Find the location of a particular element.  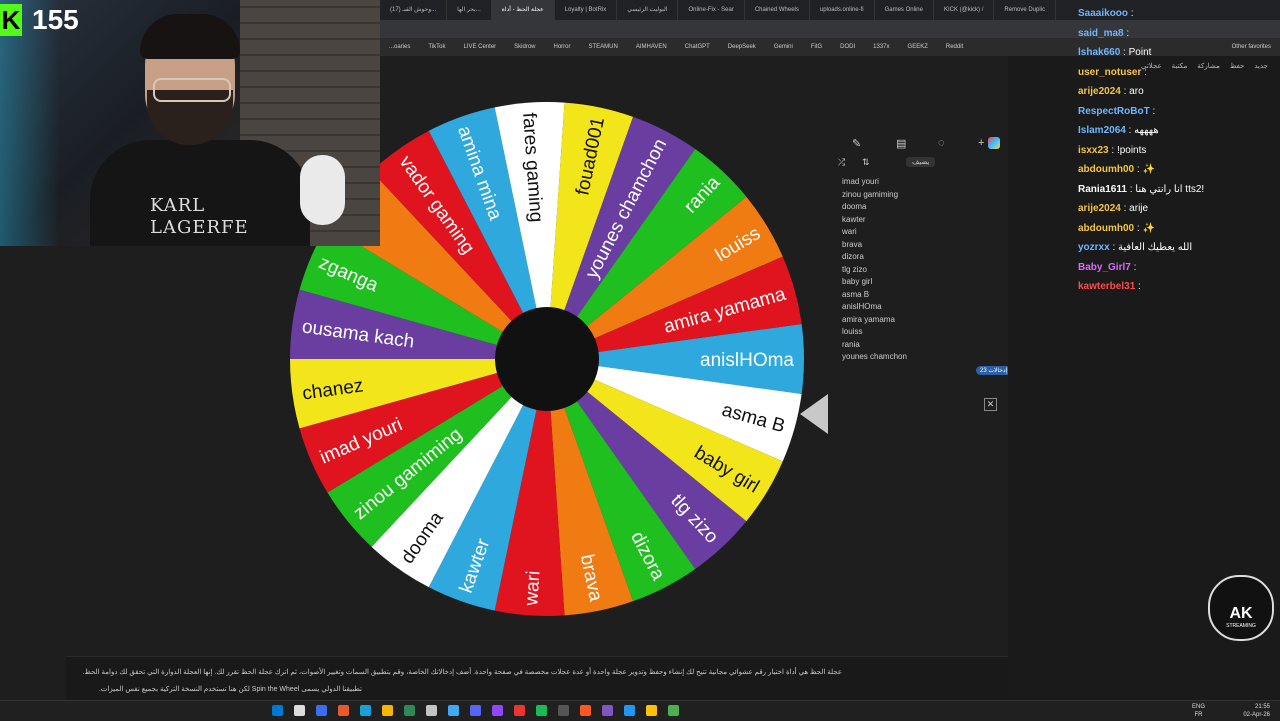

entry-item: asma B is located at coordinates (922, 295).